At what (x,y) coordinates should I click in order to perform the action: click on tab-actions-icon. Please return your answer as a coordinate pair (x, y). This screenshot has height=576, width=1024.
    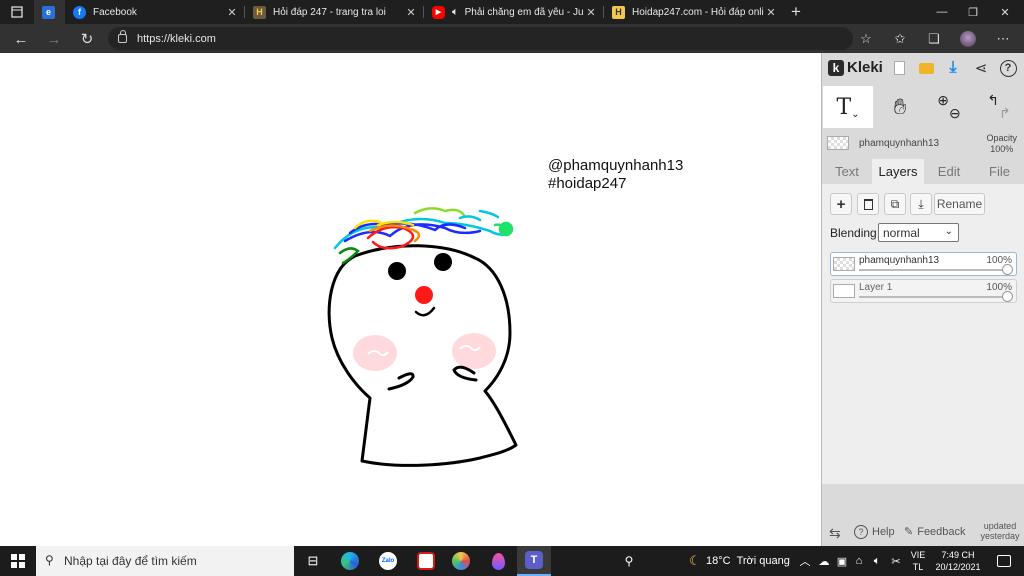
    Looking at the image, I should click on (17, 12).